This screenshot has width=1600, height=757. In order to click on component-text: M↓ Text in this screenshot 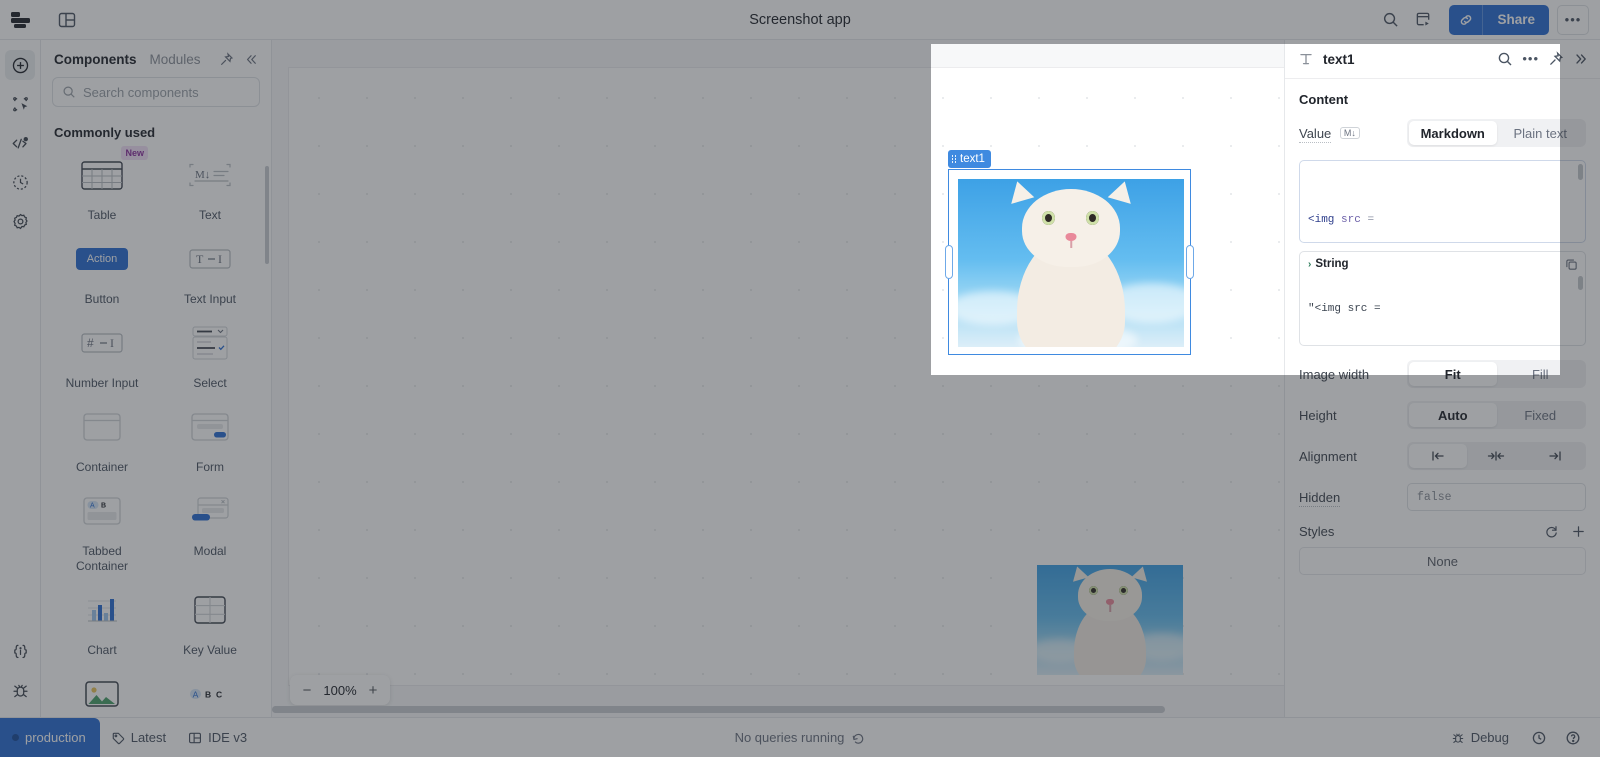, I will do `click(210, 188)`.